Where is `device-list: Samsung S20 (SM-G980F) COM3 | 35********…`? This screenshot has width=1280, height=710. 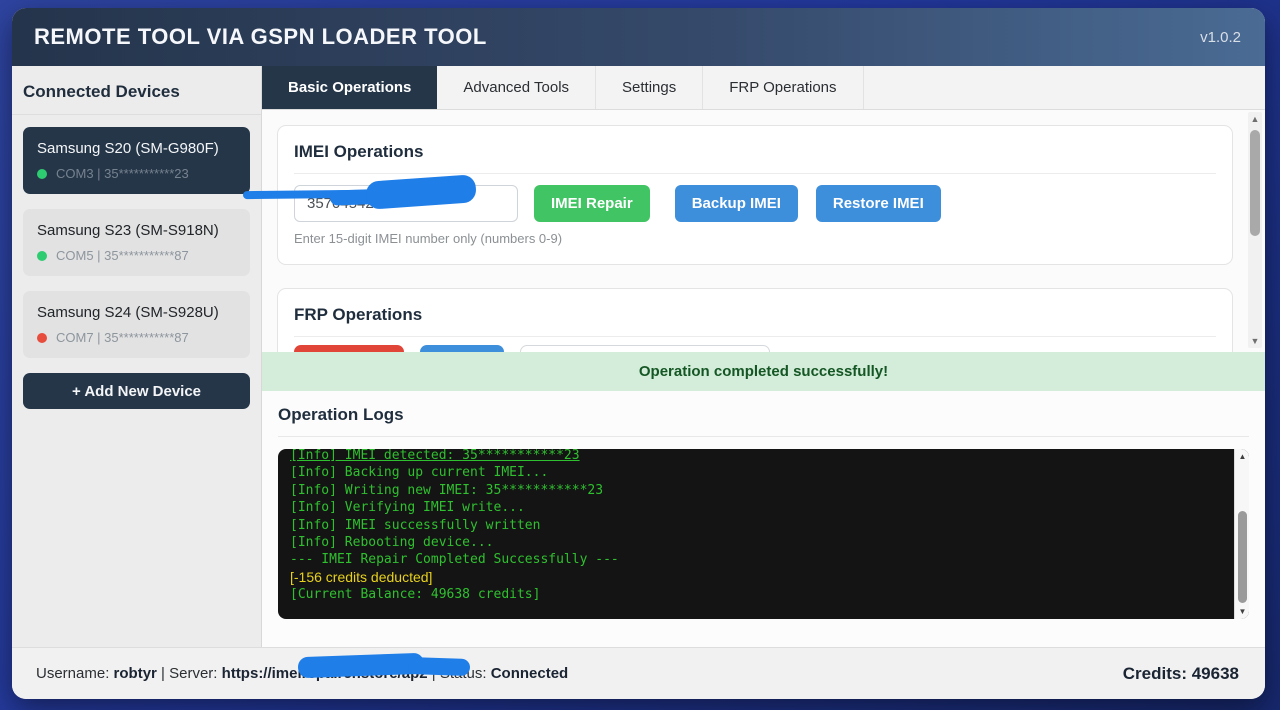
device-list: Samsung S20 (SM-G980F) COM3 | 35********… is located at coordinates (136, 244).